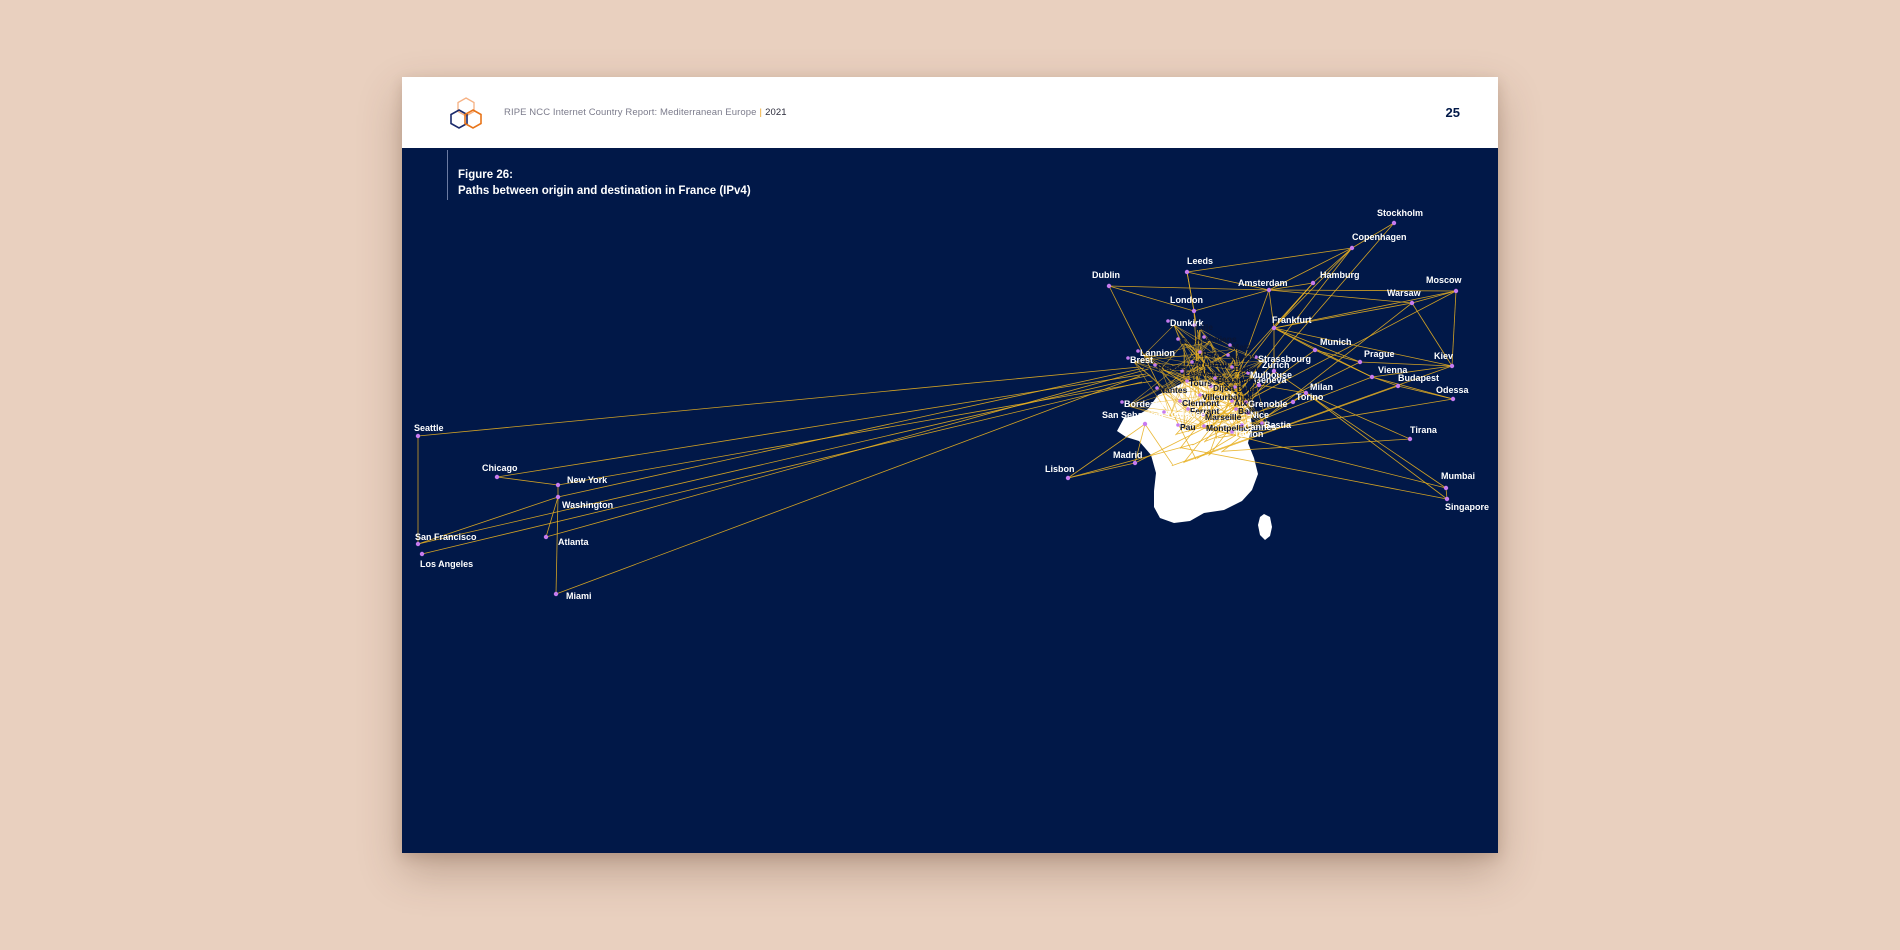 The image size is (1900, 950). What do you see at coordinates (1313, 283) in the screenshot?
I see `node-hamburg` at bounding box center [1313, 283].